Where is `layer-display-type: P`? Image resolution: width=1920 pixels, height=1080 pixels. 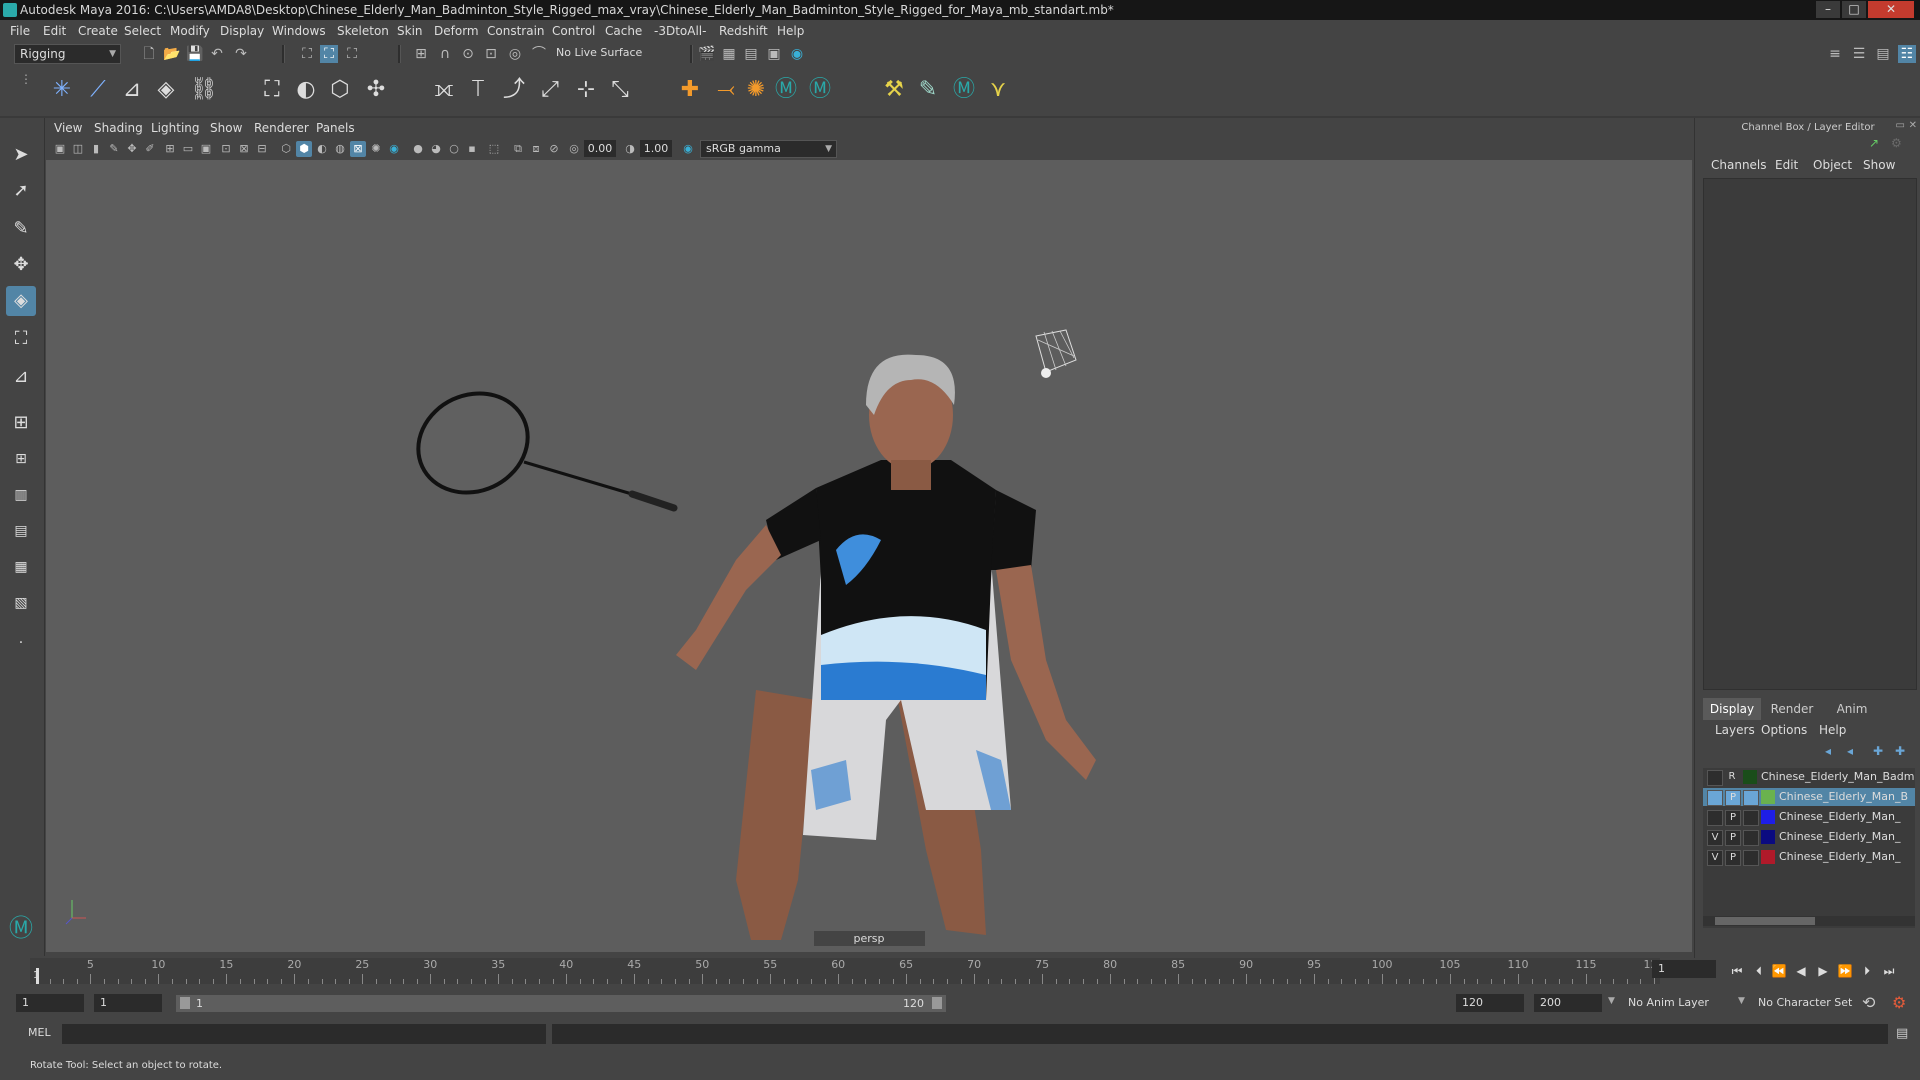
layer-display-type: P is located at coordinates (1733, 858).